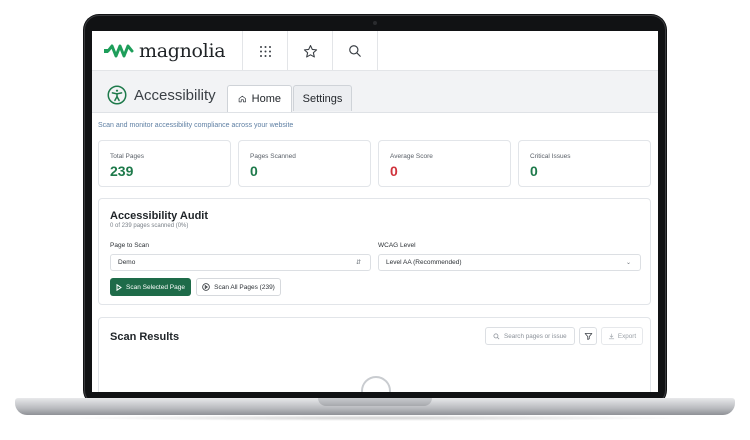  I want to click on page-to-scan-value: Demo, so click(127, 262).